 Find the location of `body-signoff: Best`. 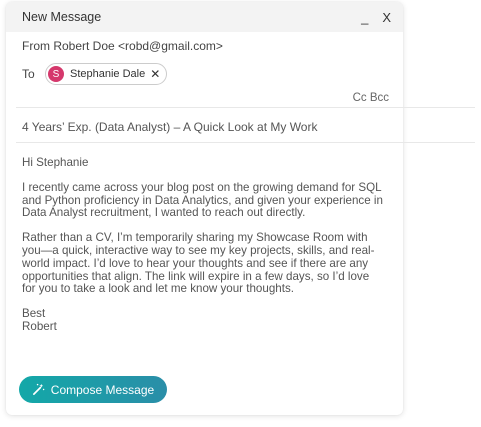

body-signoff: Best is located at coordinates (34, 314).